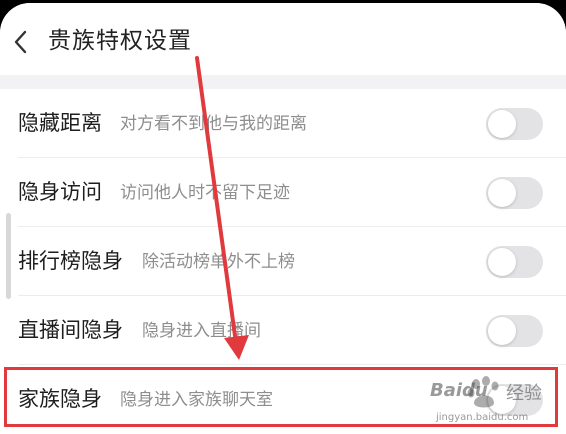 Image resolution: width=566 pixels, height=434 pixels. Describe the element at coordinates (70, 330) in the screenshot. I see `setting-title: 直播间隐身` at that location.